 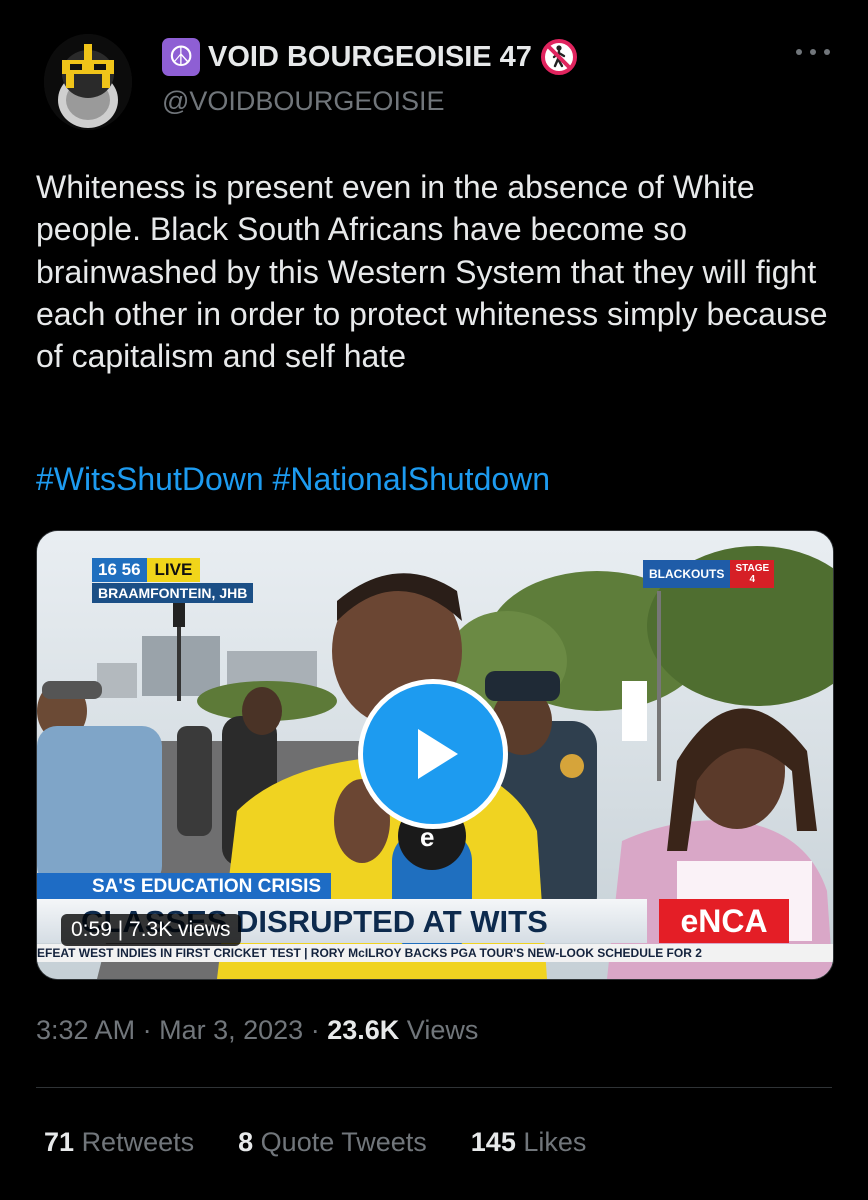 I want to click on blackouts-badge: BLACKOUTS STAGE 4, so click(x=709, y=574).